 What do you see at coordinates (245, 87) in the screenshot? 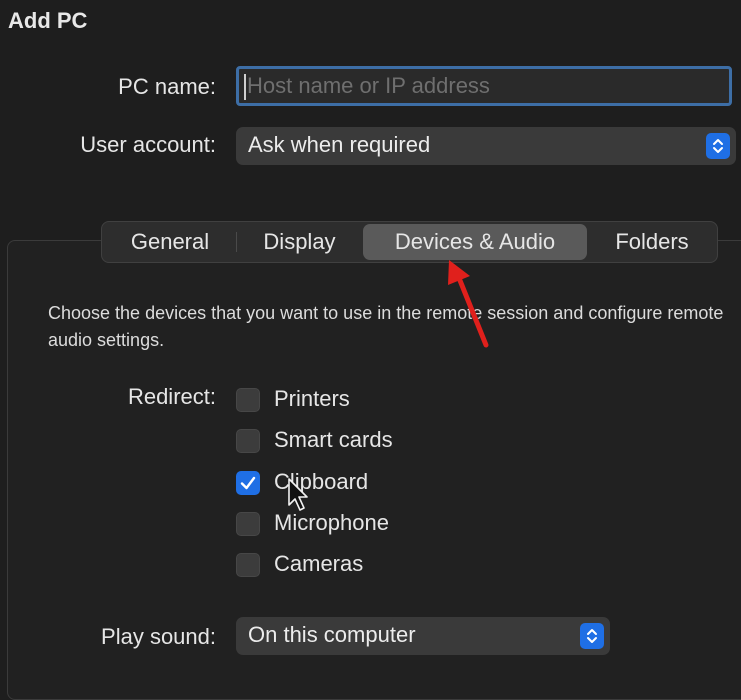
I see `text-caret` at bounding box center [245, 87].